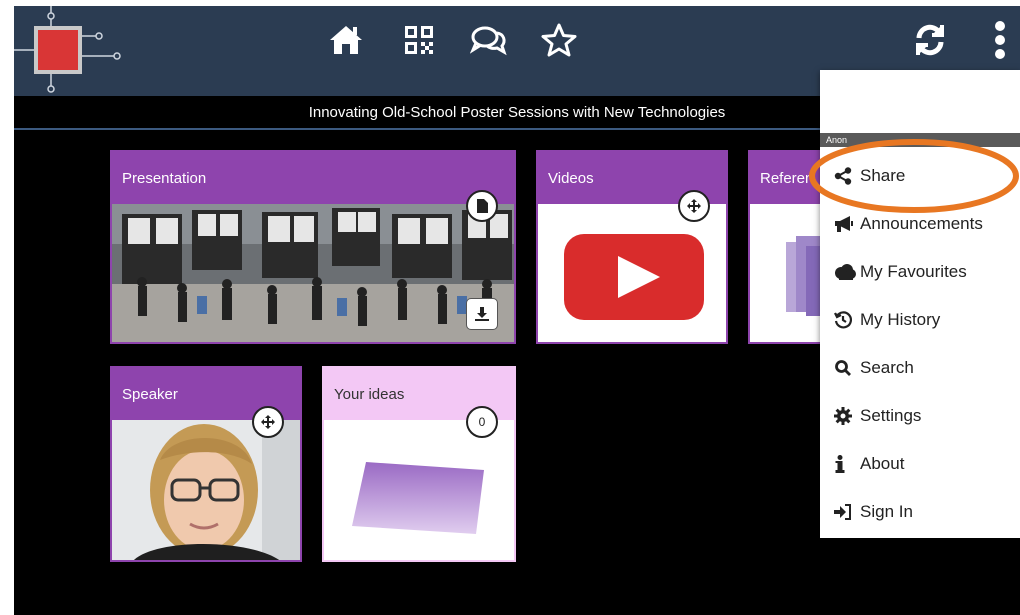 This screenshot has height=615, width=1020. I want to click on menu-item-settings: Settings, so click(920, 416).